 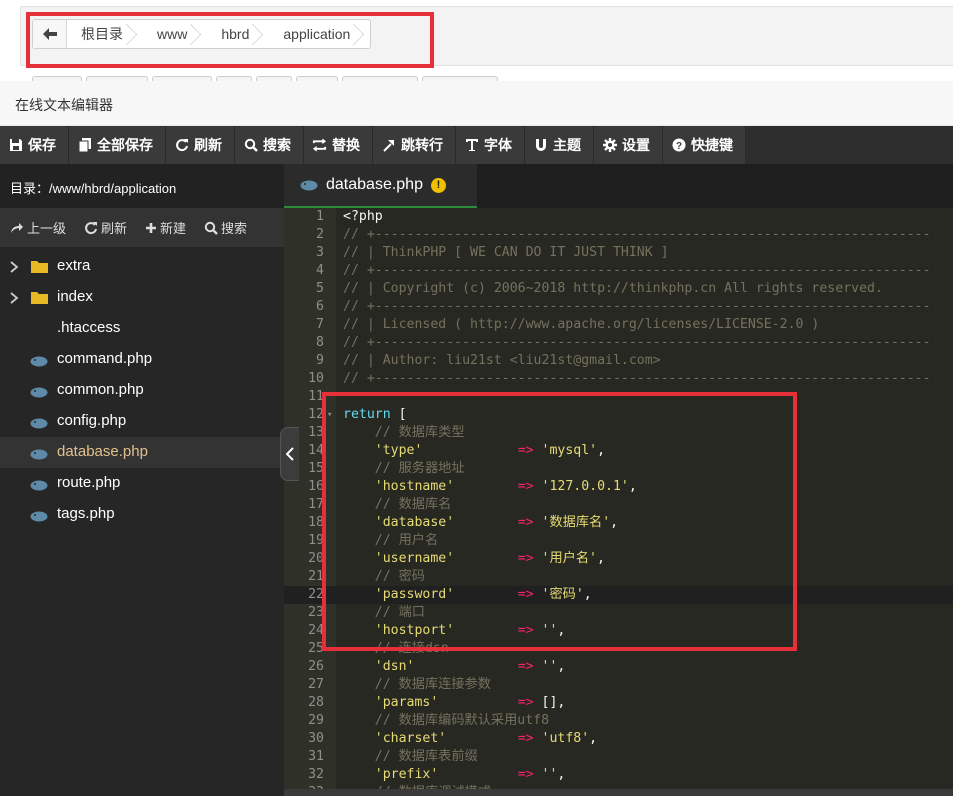 I want to click on warning-icon: !, so click(x=438, y=185).